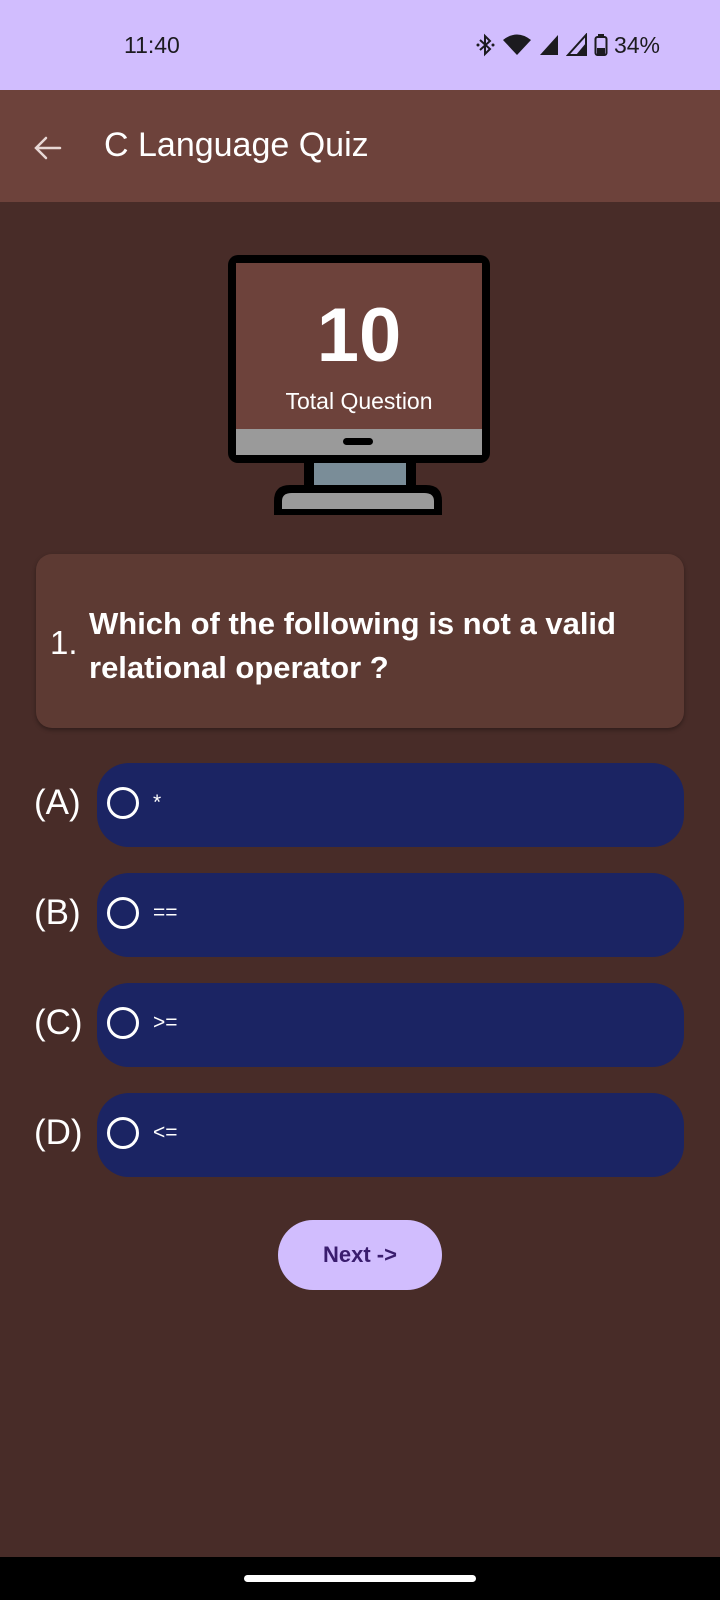 Image resolution: width=720 pixels, height=1600 pixels. What do you see at coordinates (165, 1132) in the screenshot?
I see `option-text: <=` at bounding box center [165, 1132].